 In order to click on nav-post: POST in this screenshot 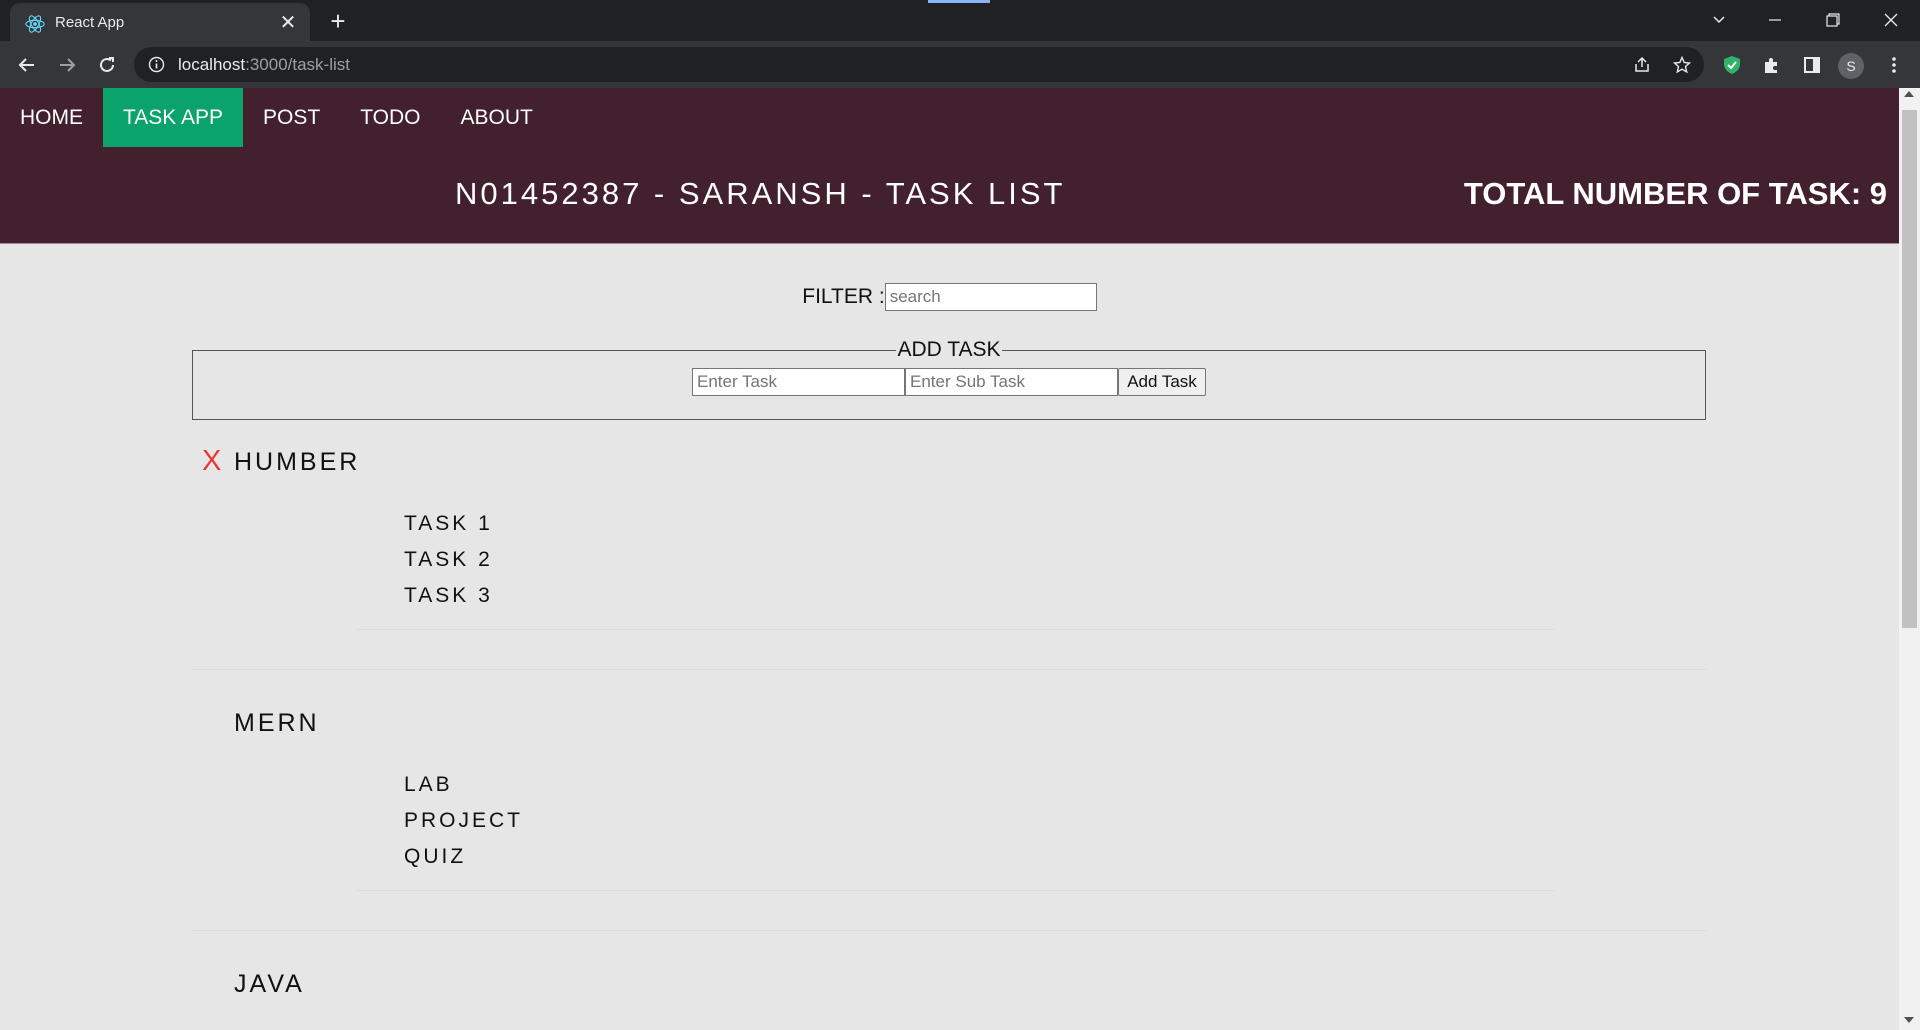, I will do `click(291, 117)`.